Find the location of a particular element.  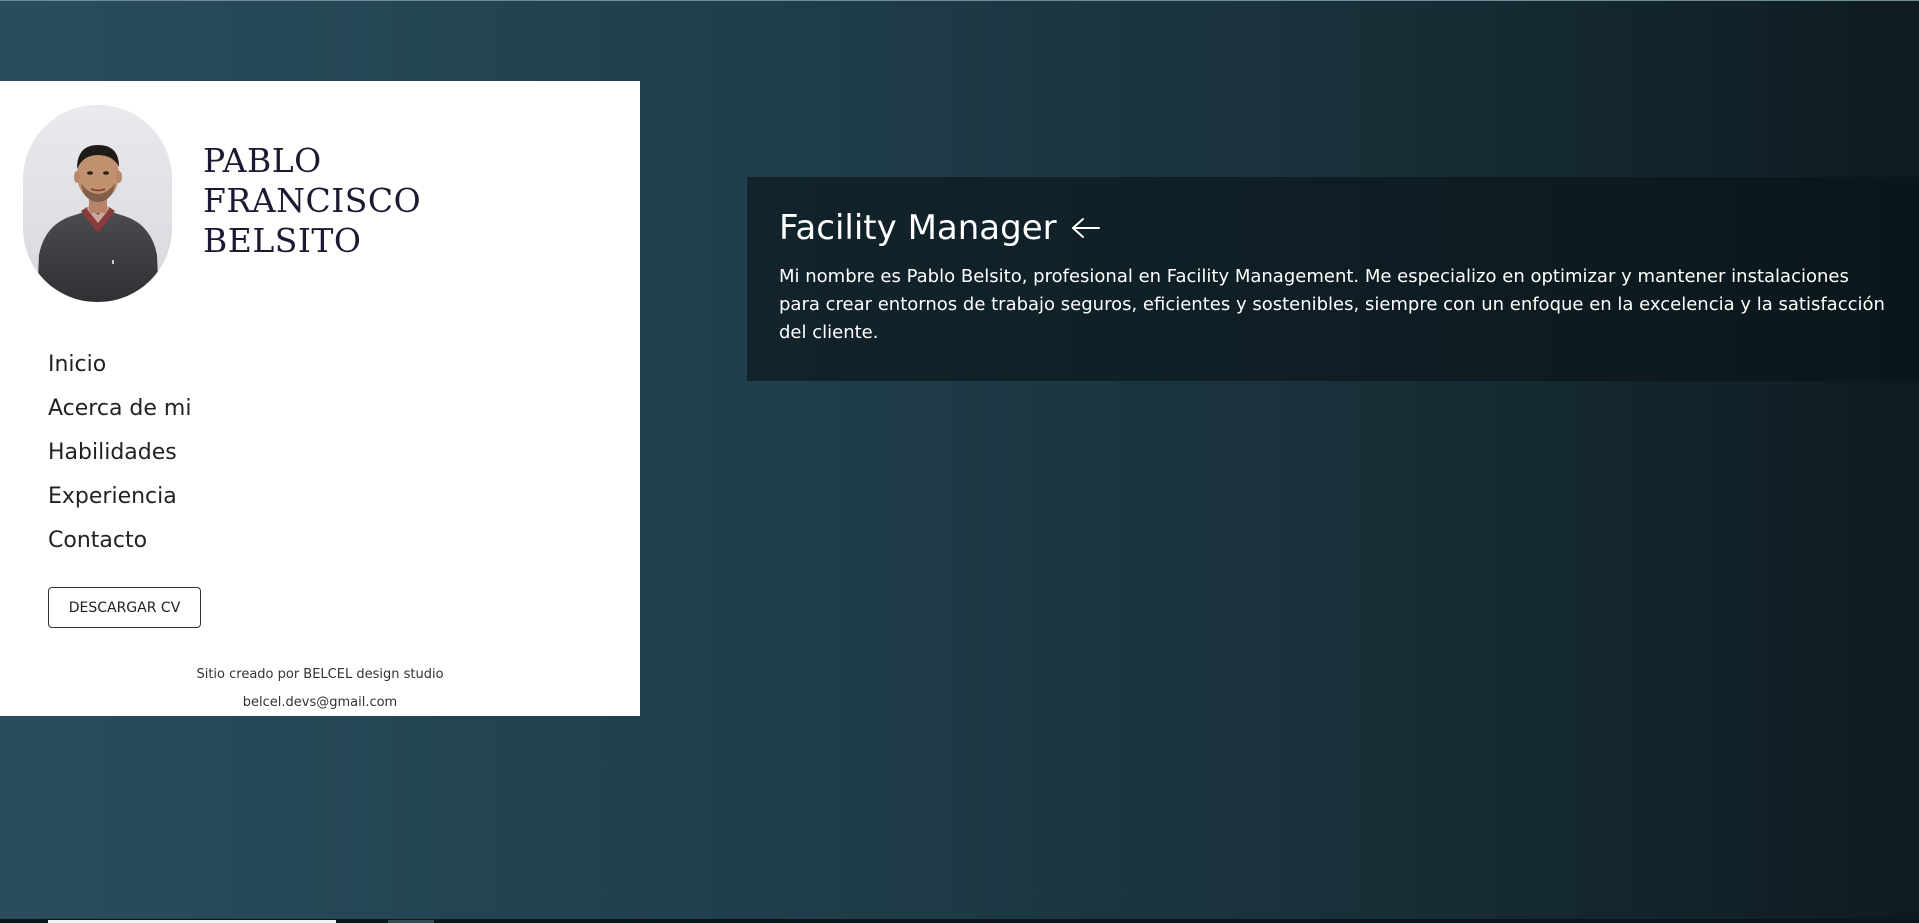

profile-name-line: PABLO is located at coordinates (262, 160).